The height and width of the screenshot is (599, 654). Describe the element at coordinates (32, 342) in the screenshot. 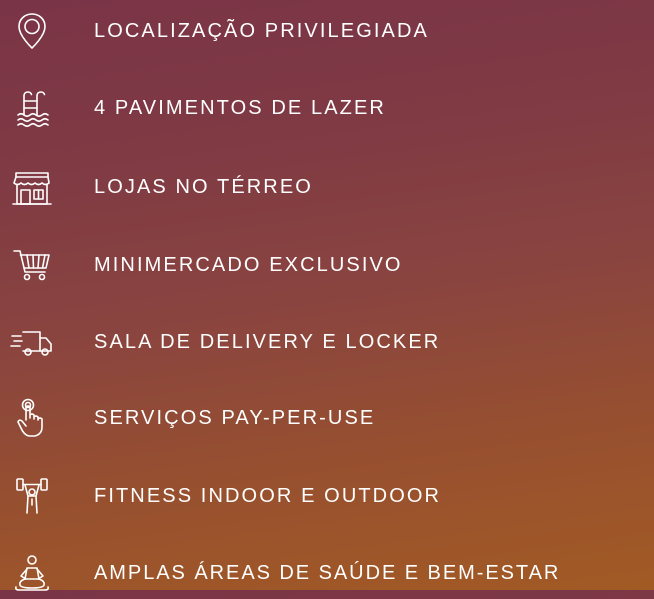

I see `delivery-truck-icon` at that location.